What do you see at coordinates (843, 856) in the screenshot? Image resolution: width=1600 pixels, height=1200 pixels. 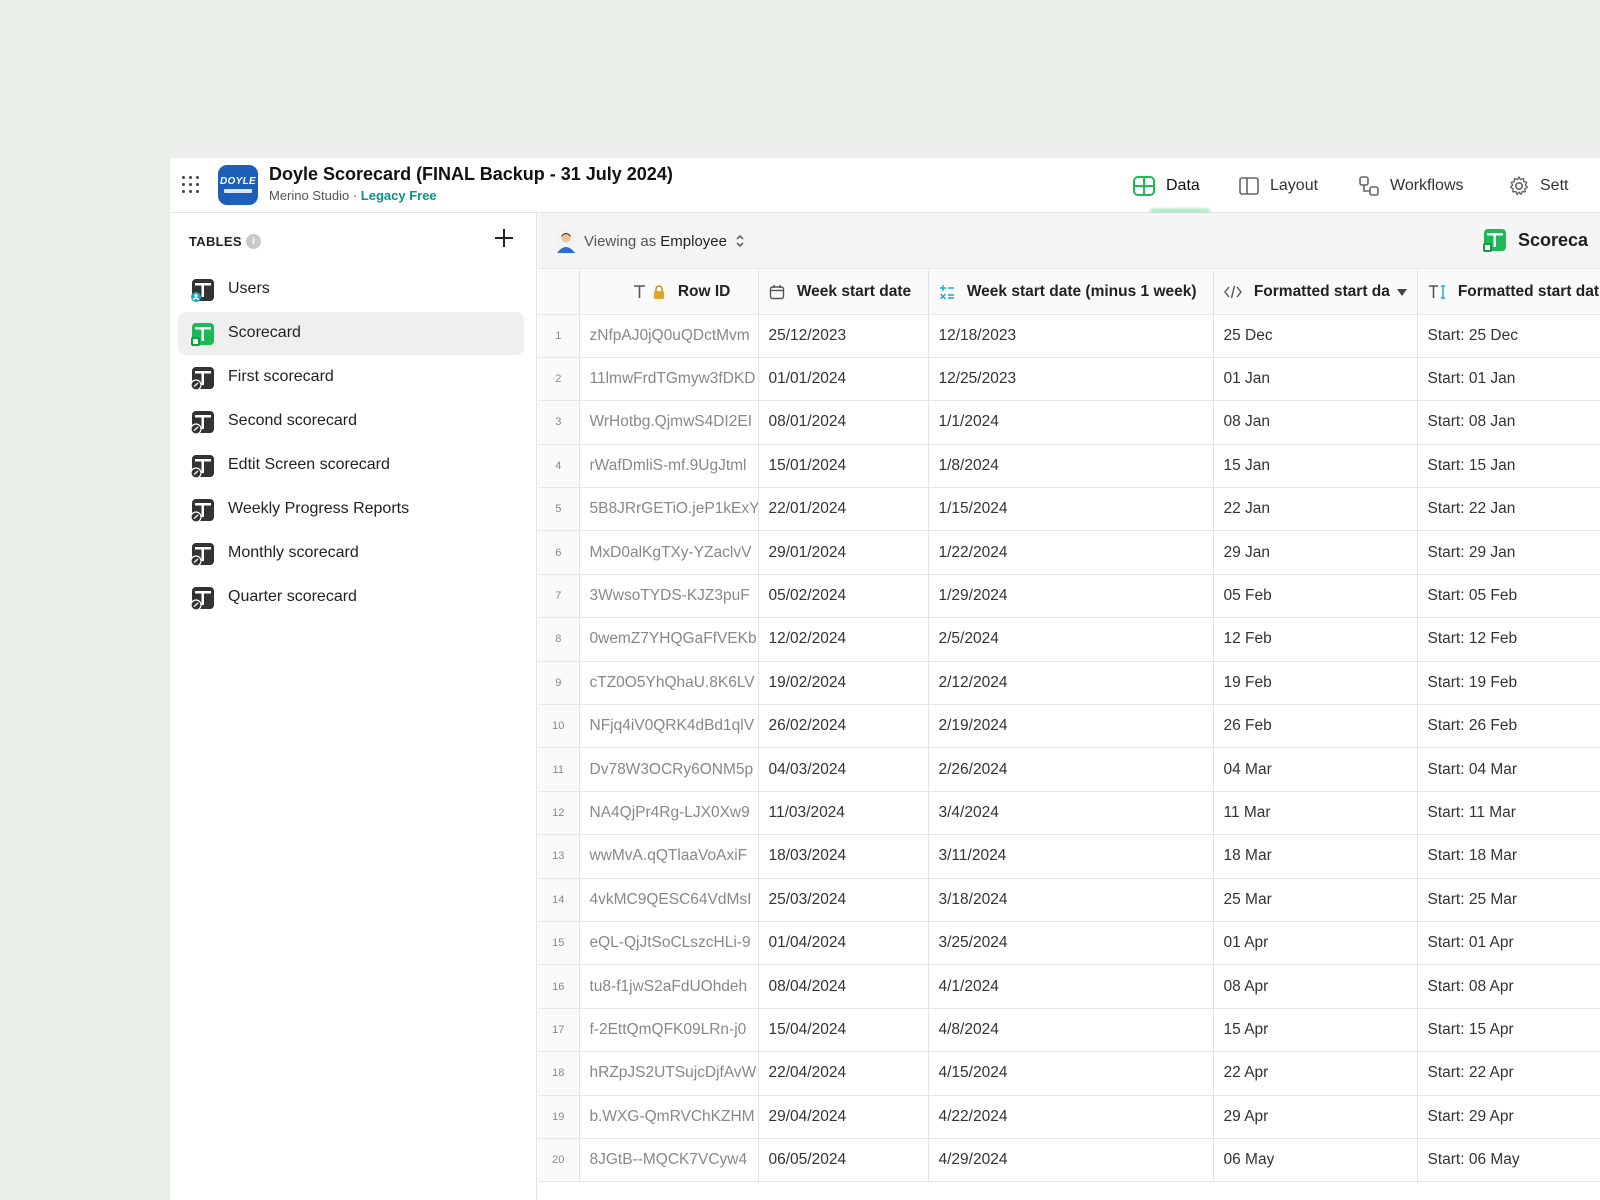 I see `cell-week-start-date: 18/03/2024` at bounding box center [843, 856].